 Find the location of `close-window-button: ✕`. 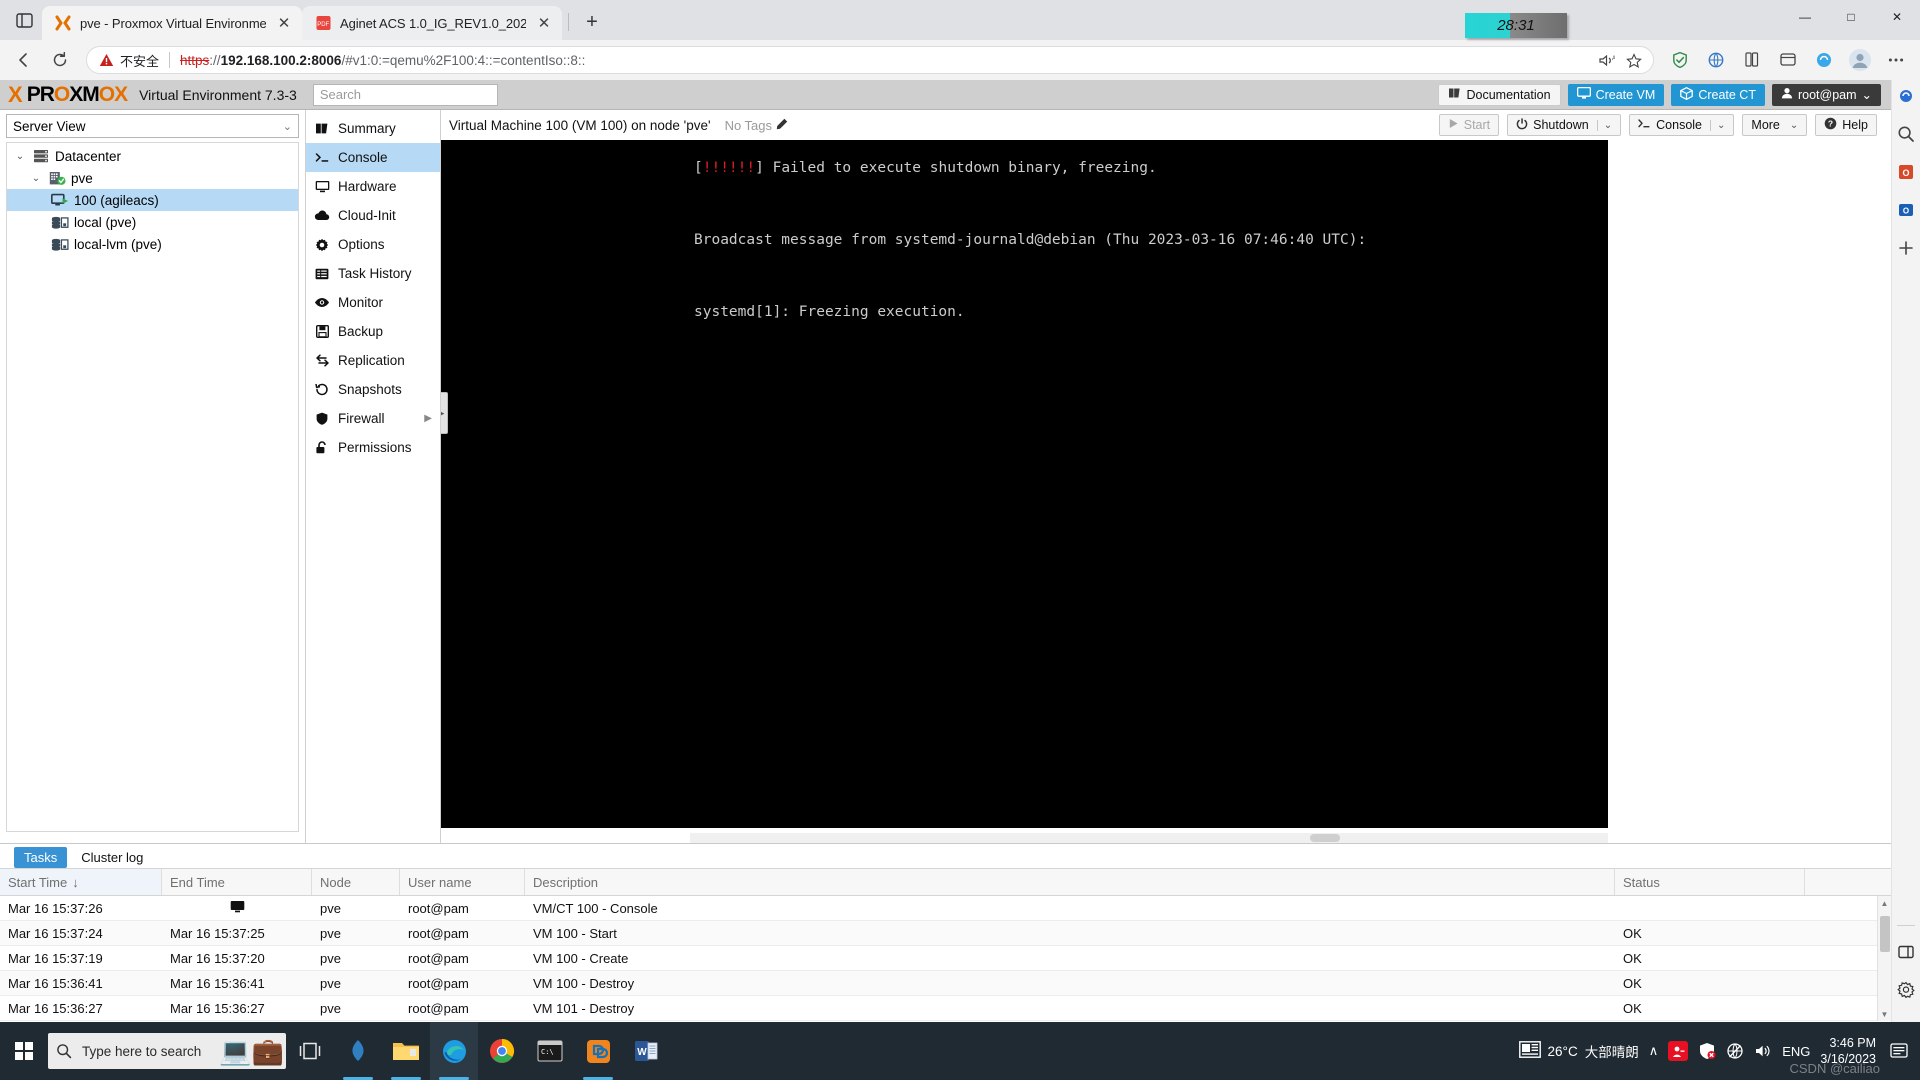

close-window-button: ✕ is located at coordinates (1897, 17).